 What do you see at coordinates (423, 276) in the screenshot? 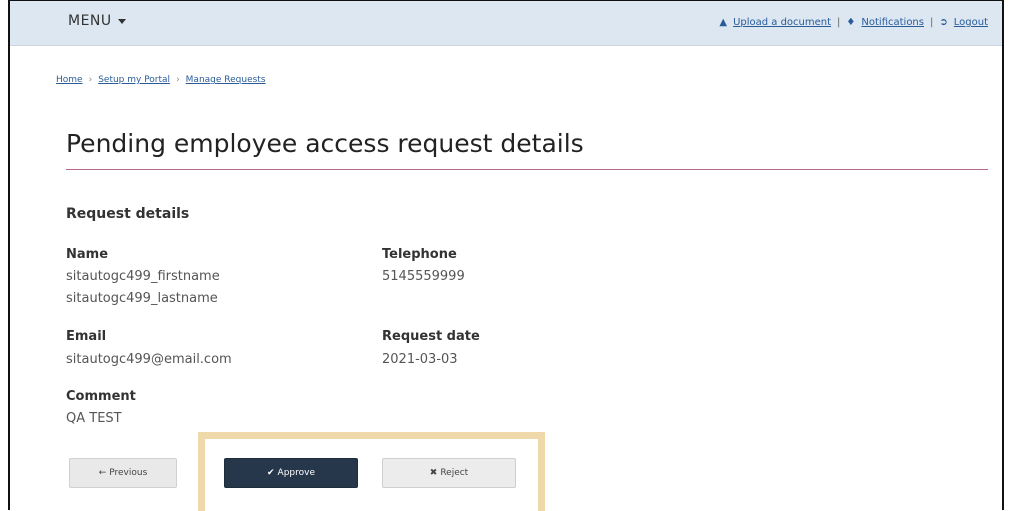
I see `telephone-value: 5145559999` at bounding box center [423, 276].